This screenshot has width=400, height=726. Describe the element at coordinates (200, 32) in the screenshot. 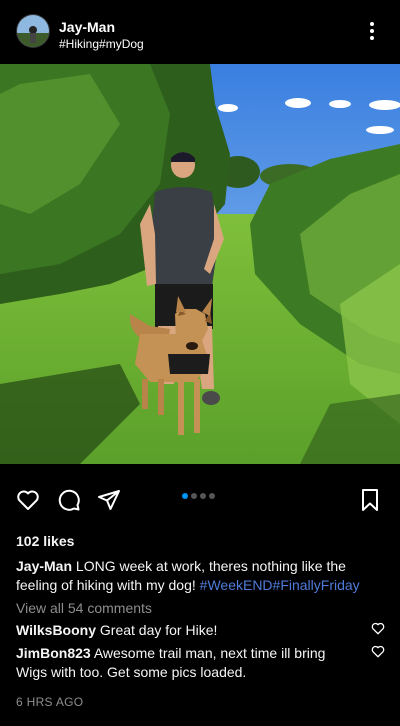

I see `post-header: Jay-Man #Hiking#myDog` at that location.